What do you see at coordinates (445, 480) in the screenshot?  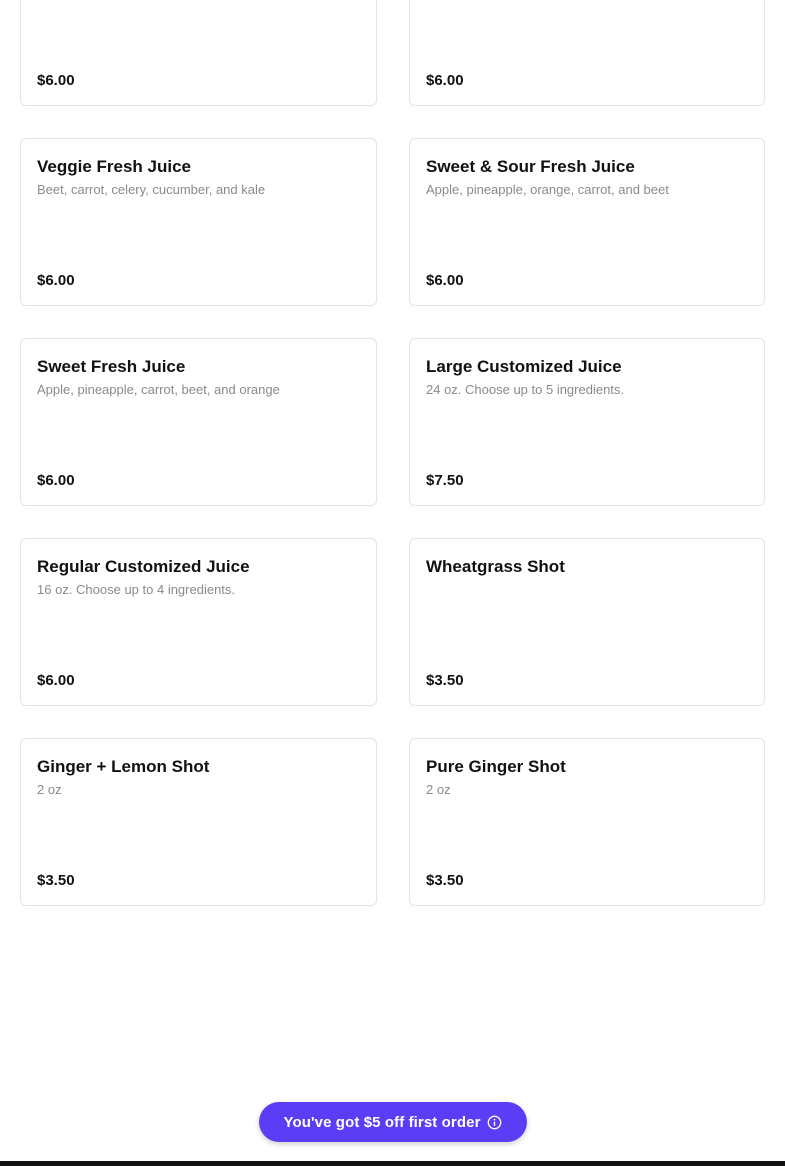 I see `item-price: $7.50` at bounding box center [445, 480].